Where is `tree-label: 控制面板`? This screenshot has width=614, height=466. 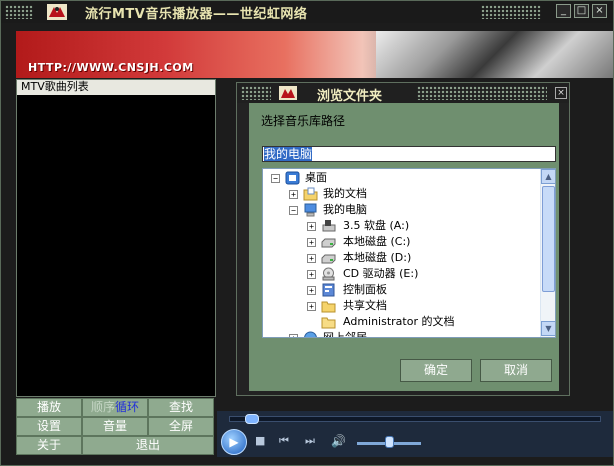 tree-label: 控制面板 is located at coordinates (365, 289).